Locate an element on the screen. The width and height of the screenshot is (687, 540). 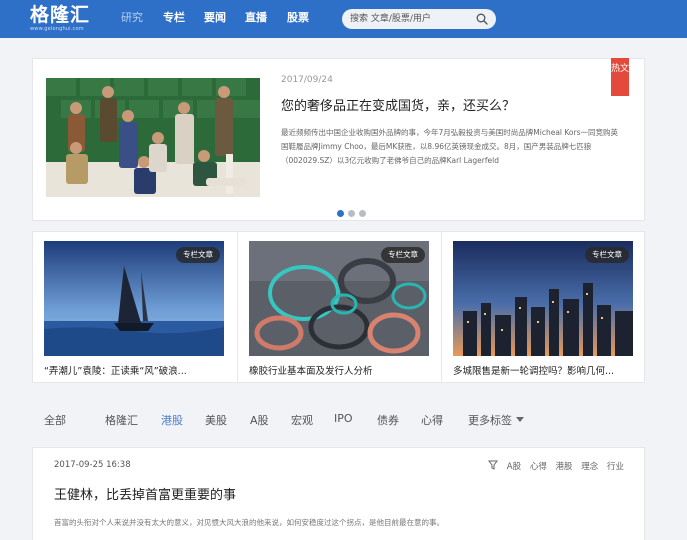
search-input is located at coordinates (409, 19).